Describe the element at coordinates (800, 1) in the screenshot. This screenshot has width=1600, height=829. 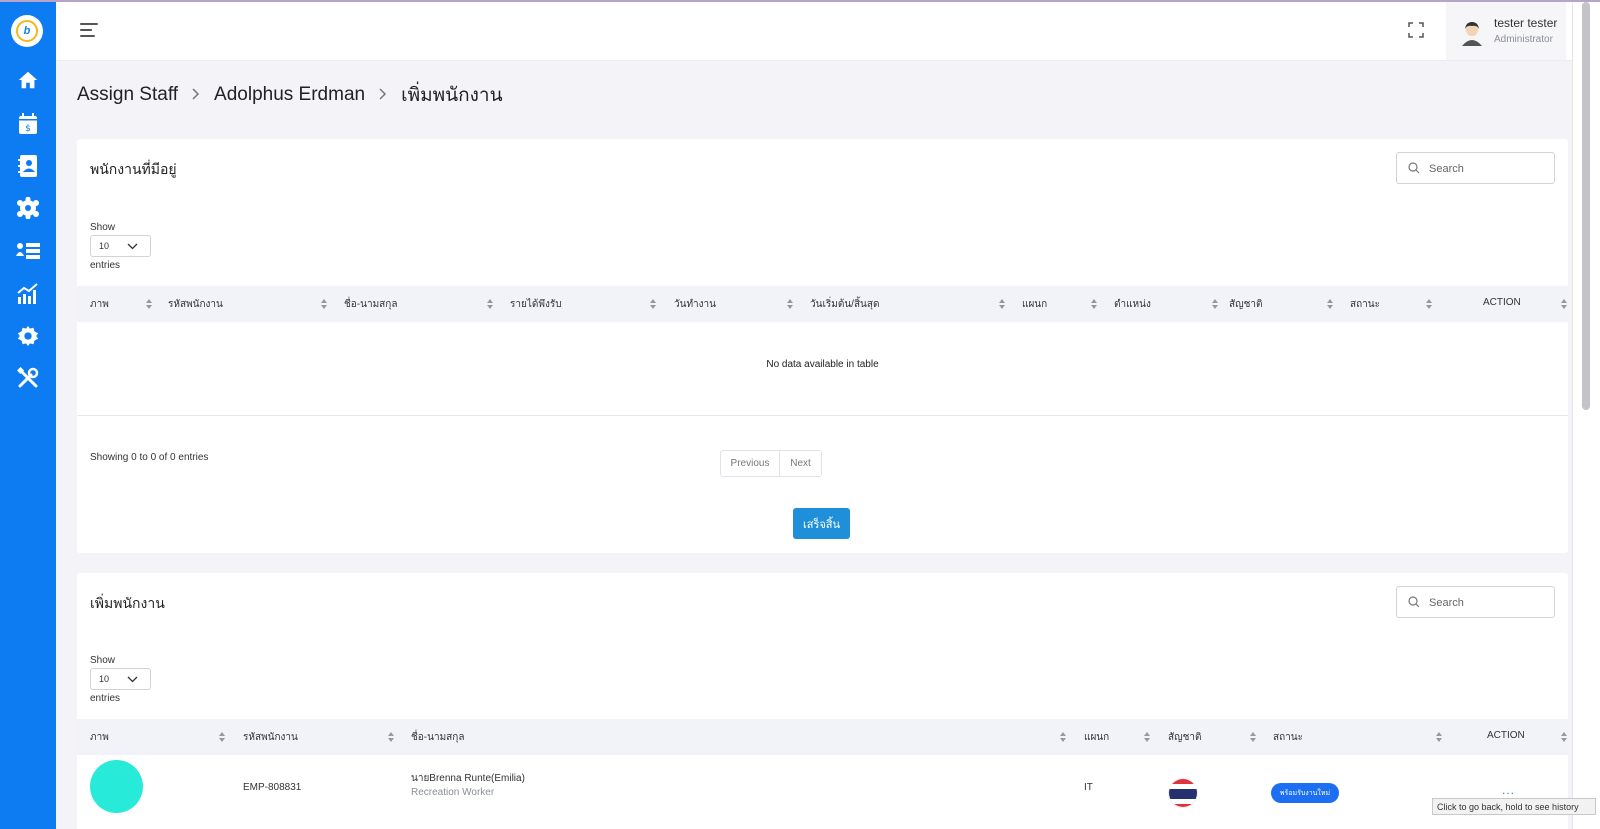
I see `window-top-border` at that location.